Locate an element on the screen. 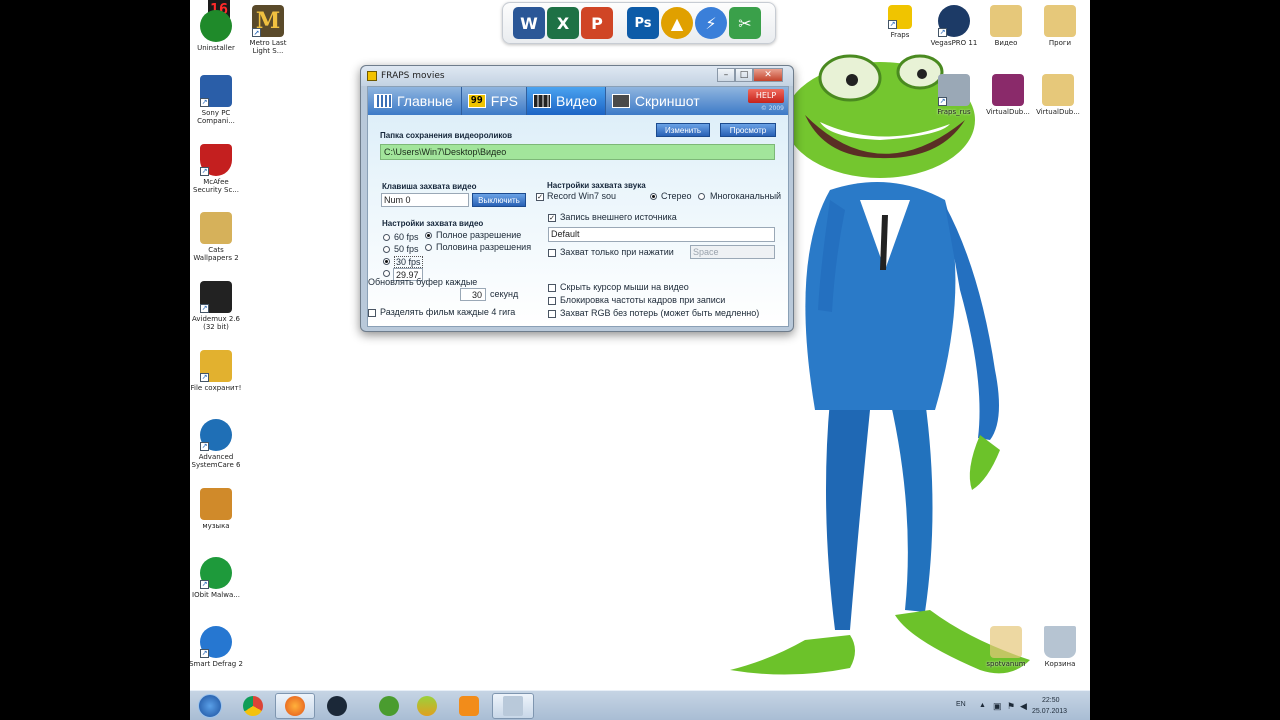  hide-cursor-label: Скрыть курсор мыши на видео is located at coordinates (624, 287).